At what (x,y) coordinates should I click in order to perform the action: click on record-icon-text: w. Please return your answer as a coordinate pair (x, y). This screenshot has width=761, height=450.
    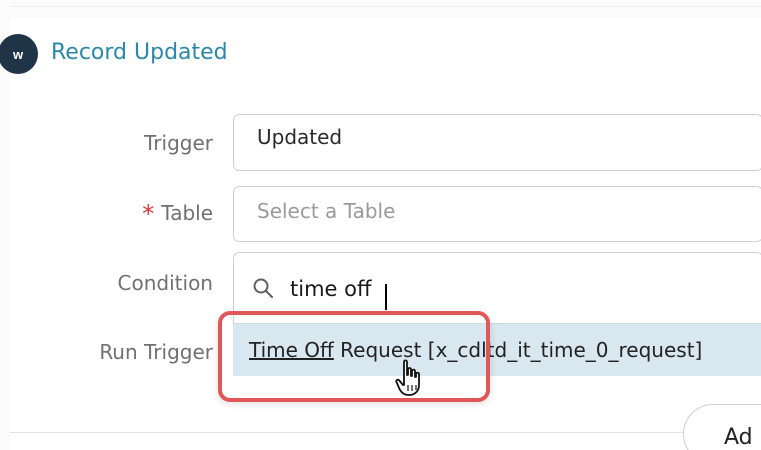
    Looking at the image, I should click on (18, 54).